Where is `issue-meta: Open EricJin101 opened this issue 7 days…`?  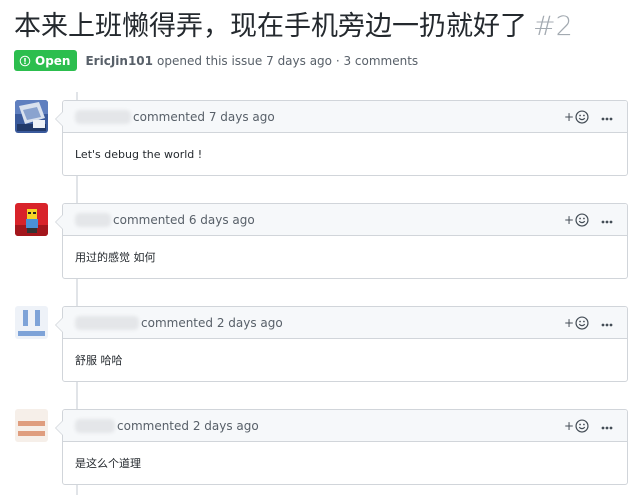 issue-meta: Open EricJin101 opened this issue 7 days… is located at coordinates (216, 60).